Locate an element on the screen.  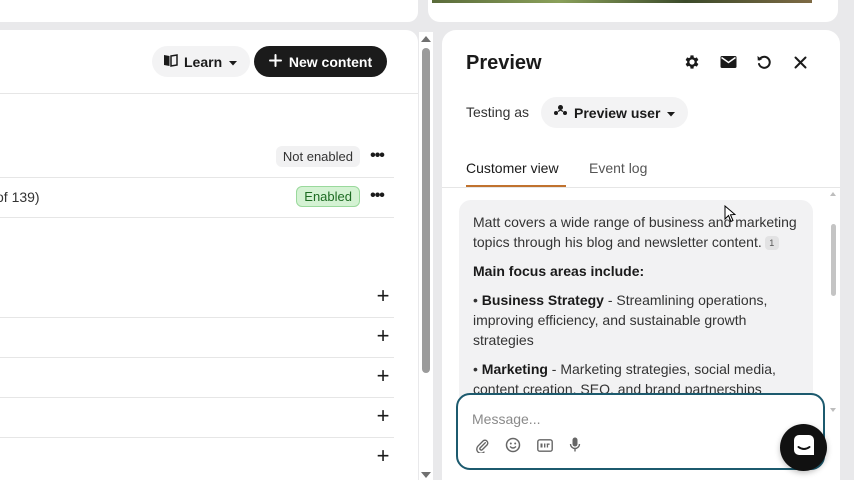
learn-label: Learn is located at coordinates (203, 61).